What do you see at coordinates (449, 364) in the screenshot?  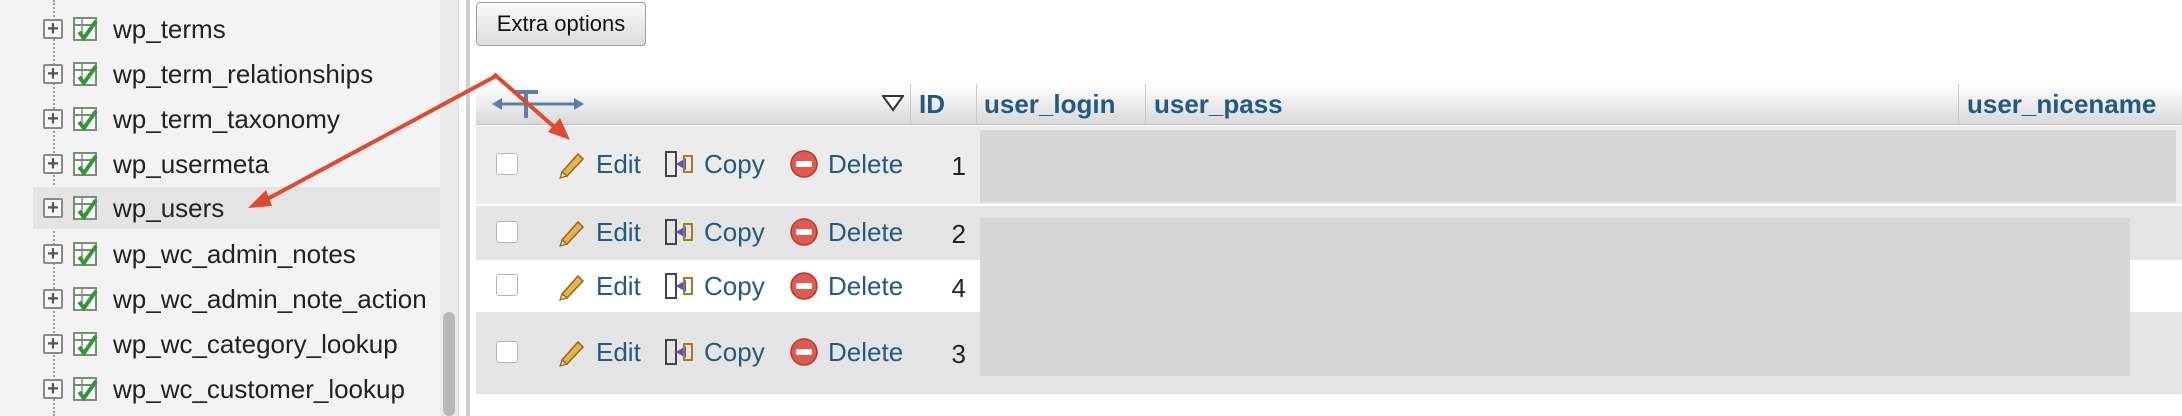 I see `sidebar-scrollbar-thumb` at bounding box center [449, 364].